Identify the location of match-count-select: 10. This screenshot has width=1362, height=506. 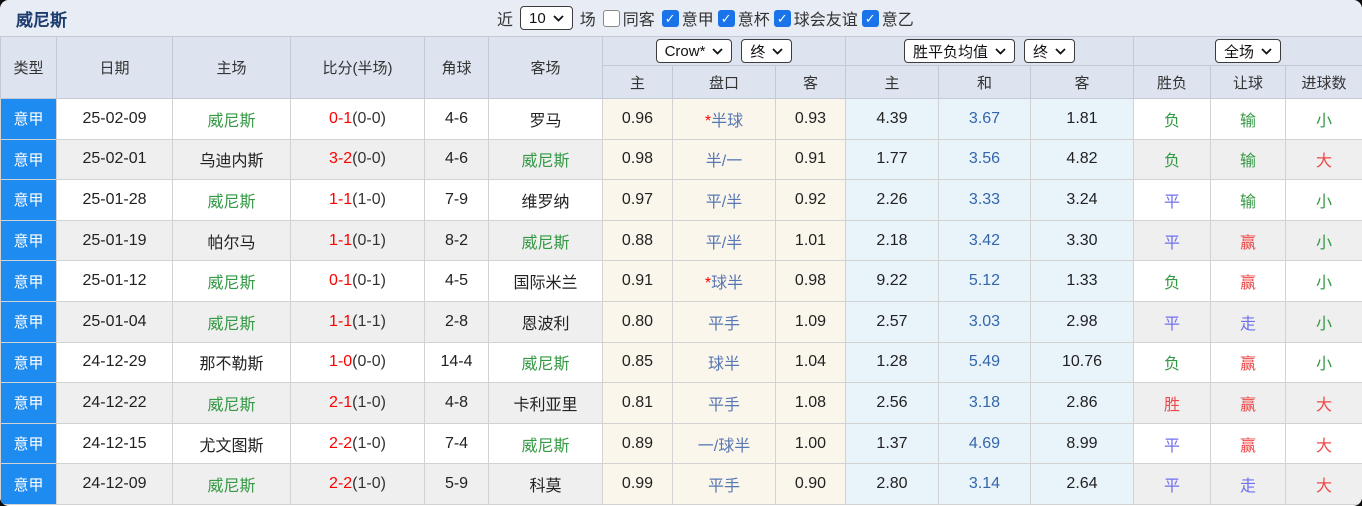
(546, 18).